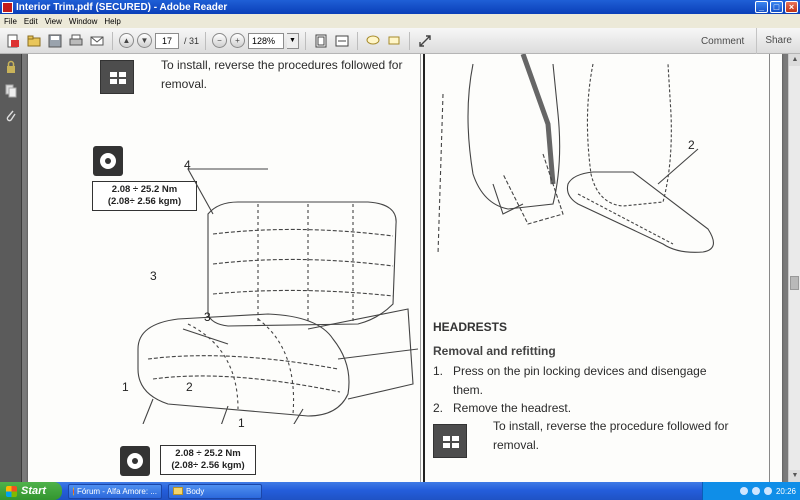 Image resolution: width=800 pixels, height=500 pixels. What do you see at coordinates (755, 491) in the screenshot?
I see `tray-volume-icon` at bounding box center [755, 491].